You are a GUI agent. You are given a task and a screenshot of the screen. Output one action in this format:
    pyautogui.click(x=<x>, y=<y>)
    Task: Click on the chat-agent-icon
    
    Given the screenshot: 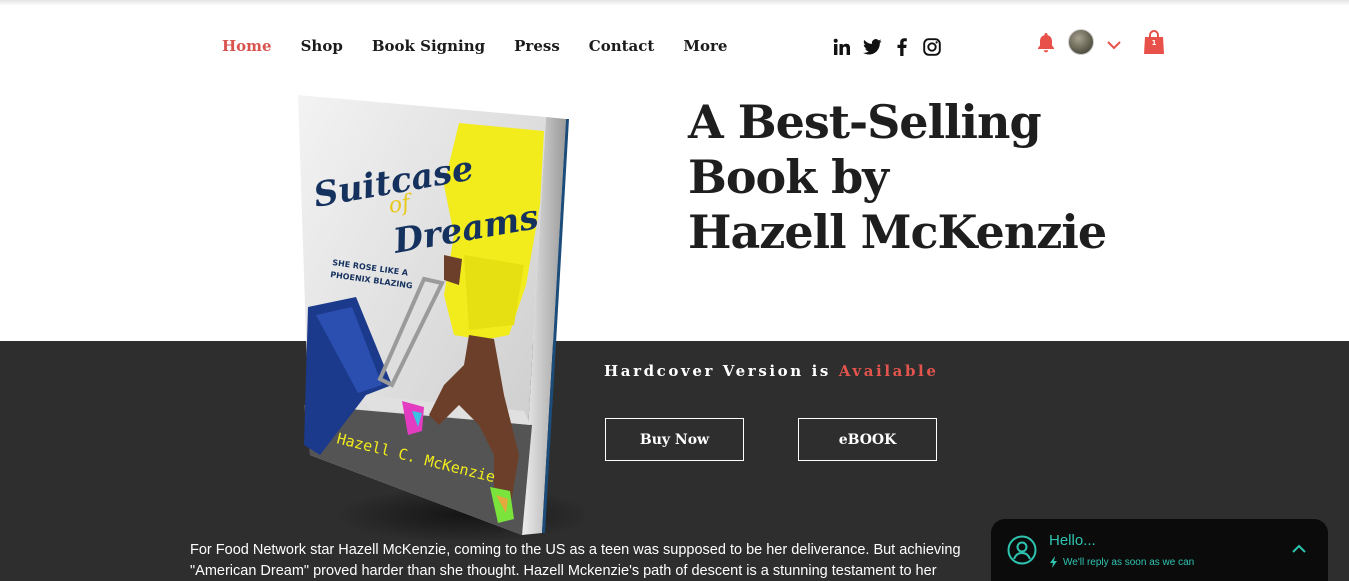 What is the action you would take?
    pyautogui.click(x=1022, y=550)
    